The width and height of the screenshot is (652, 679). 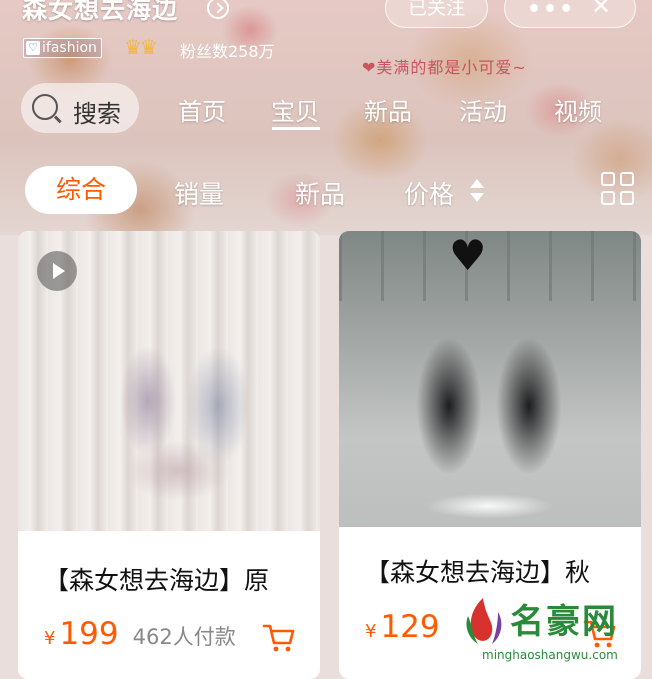 I want to click on crown-icon: ♛♛, so click(x=141, y=47).